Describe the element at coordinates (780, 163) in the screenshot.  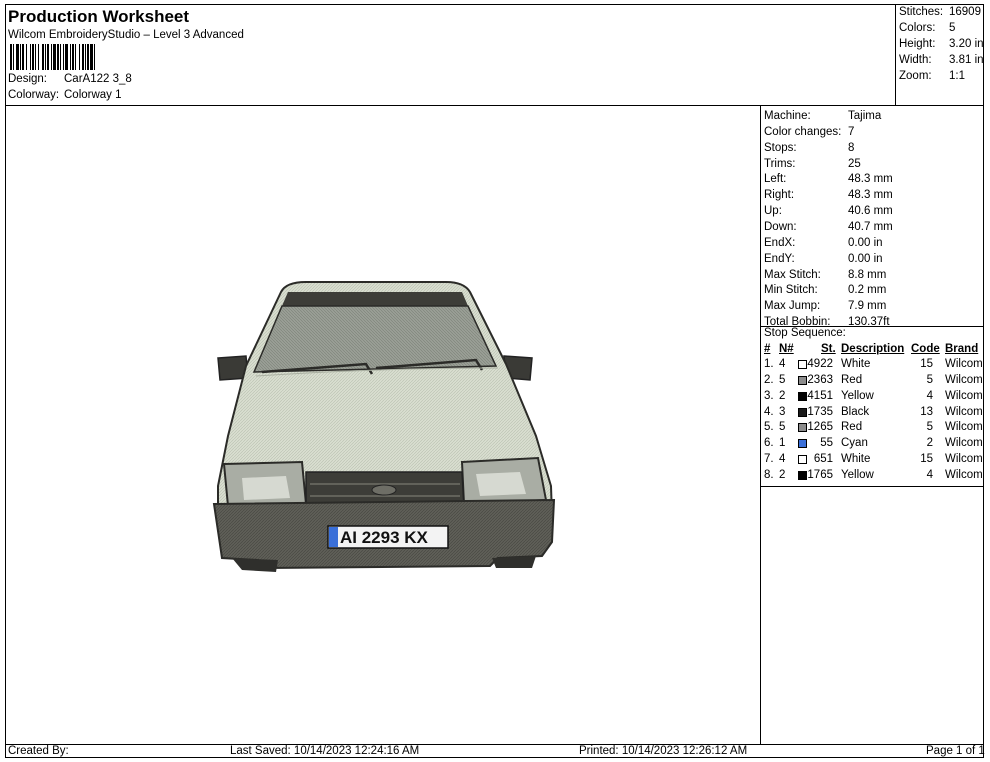
I see `detail-label: Trims:` at that location.